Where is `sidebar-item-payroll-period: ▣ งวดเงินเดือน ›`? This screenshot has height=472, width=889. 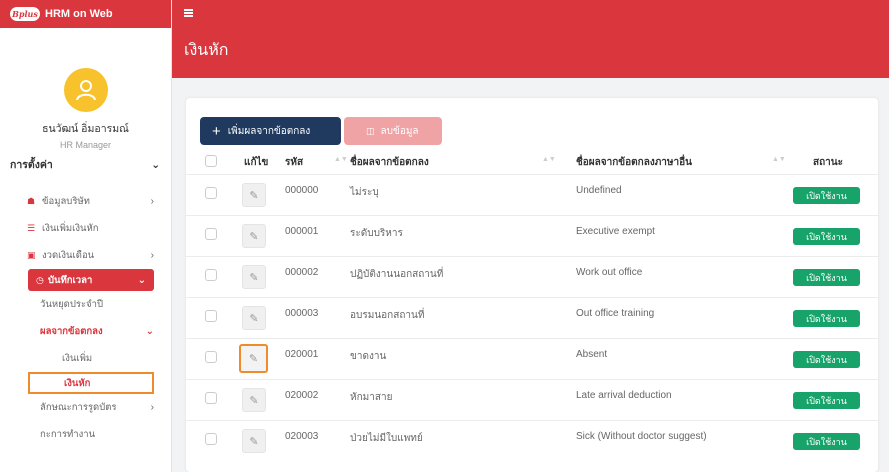
sidebar-item-payroll-period: ▣ งวดเงินเดือน › is located at coordinates (85, 255).